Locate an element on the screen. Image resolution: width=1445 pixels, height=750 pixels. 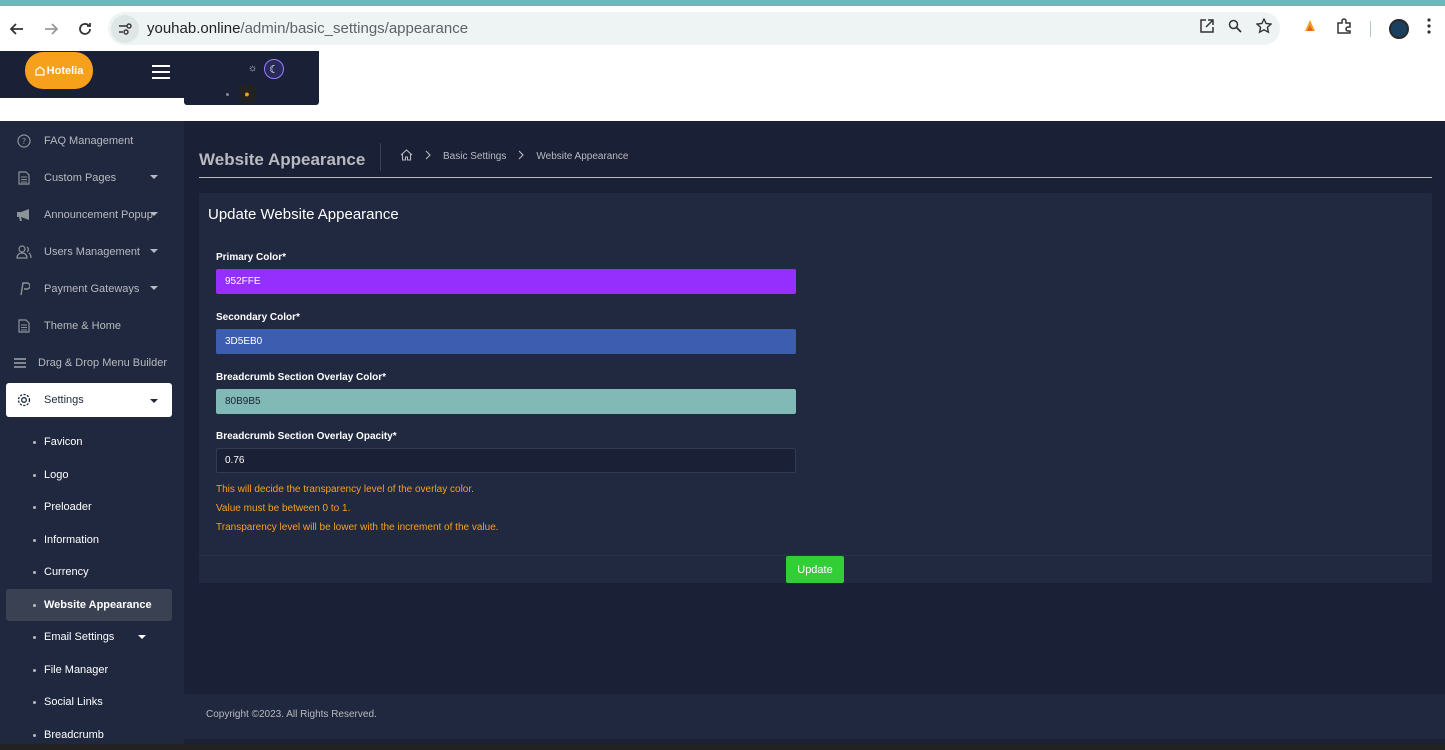
submenu-item-label: Email Settings is located at coordinates (79, 637).